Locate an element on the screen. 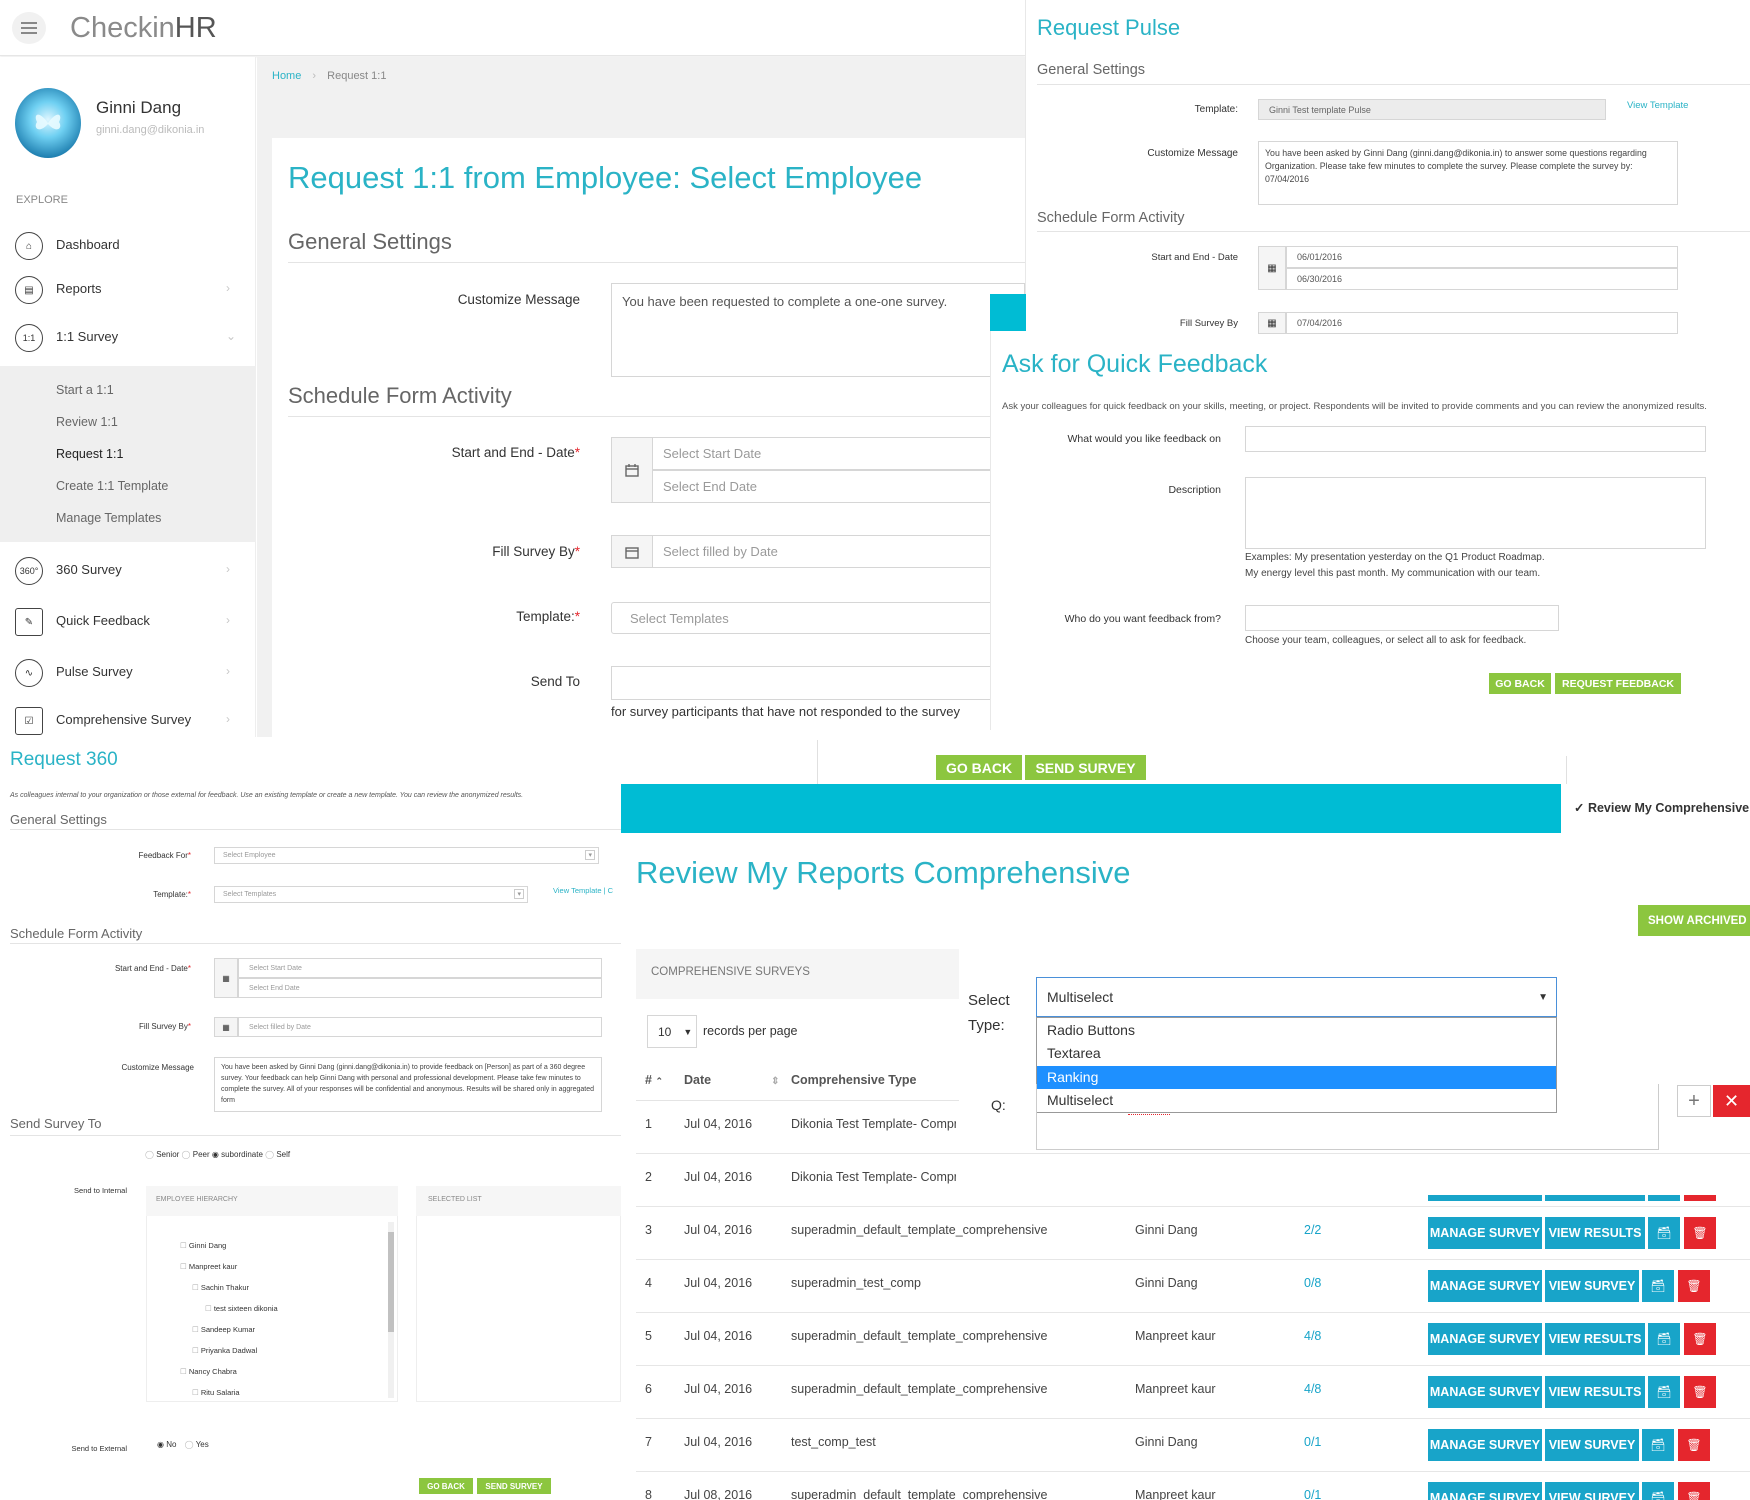 Image resolution: width=1750 pixels, height=1500 pixels. remove-question-button: ✕ is located at coordinates (1731, 1101).